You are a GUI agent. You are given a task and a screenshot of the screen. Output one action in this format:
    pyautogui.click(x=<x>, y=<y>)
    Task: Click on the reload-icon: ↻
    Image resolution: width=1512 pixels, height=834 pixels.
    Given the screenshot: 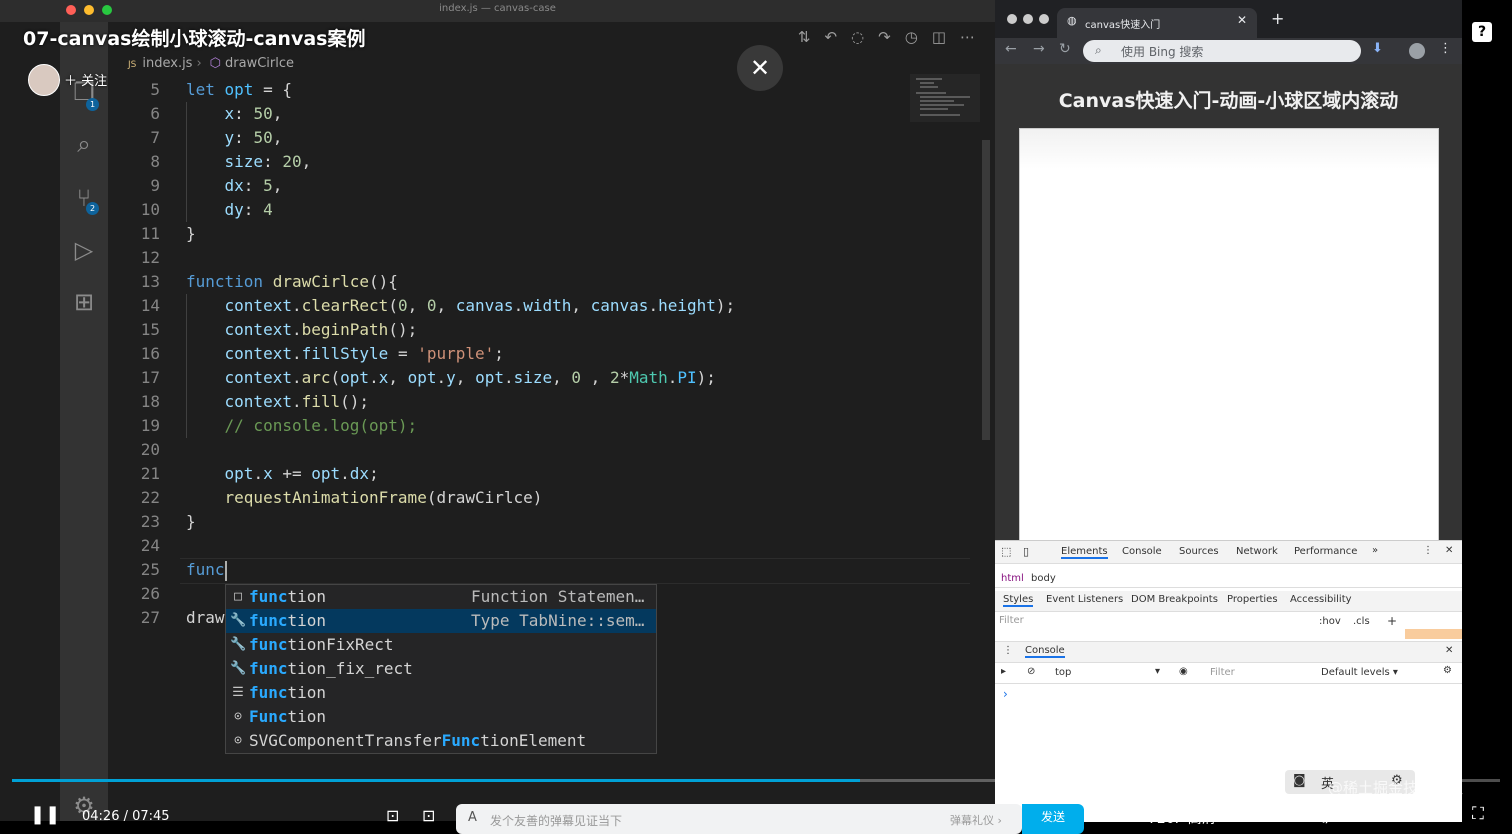 What is the action you would take?
    pyautogui.click(x=1065, y=49)
    